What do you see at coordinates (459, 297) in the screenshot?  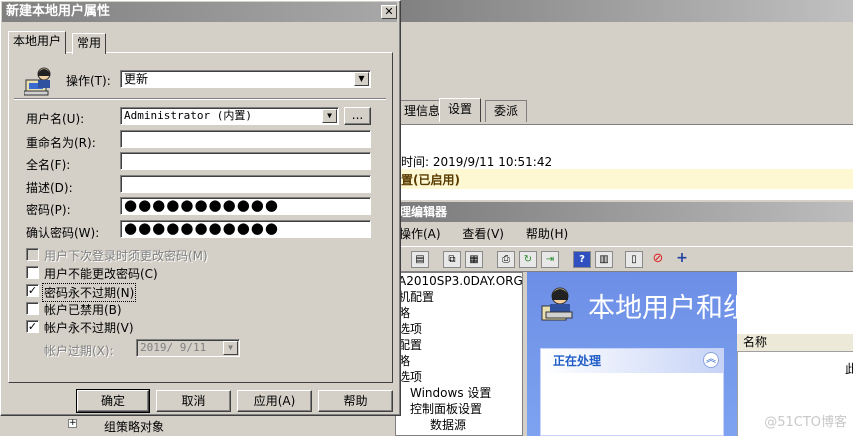 I see `tree-item: 机配置` at bounding box center [459, 297].